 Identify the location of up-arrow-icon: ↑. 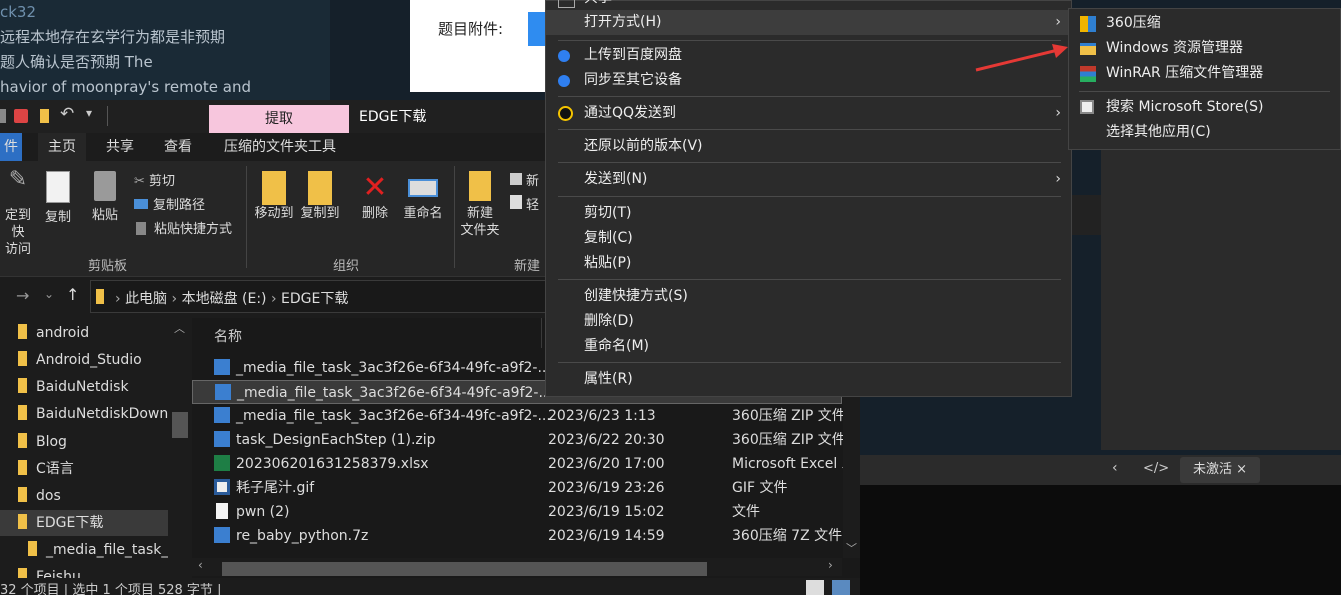
(72, 294).